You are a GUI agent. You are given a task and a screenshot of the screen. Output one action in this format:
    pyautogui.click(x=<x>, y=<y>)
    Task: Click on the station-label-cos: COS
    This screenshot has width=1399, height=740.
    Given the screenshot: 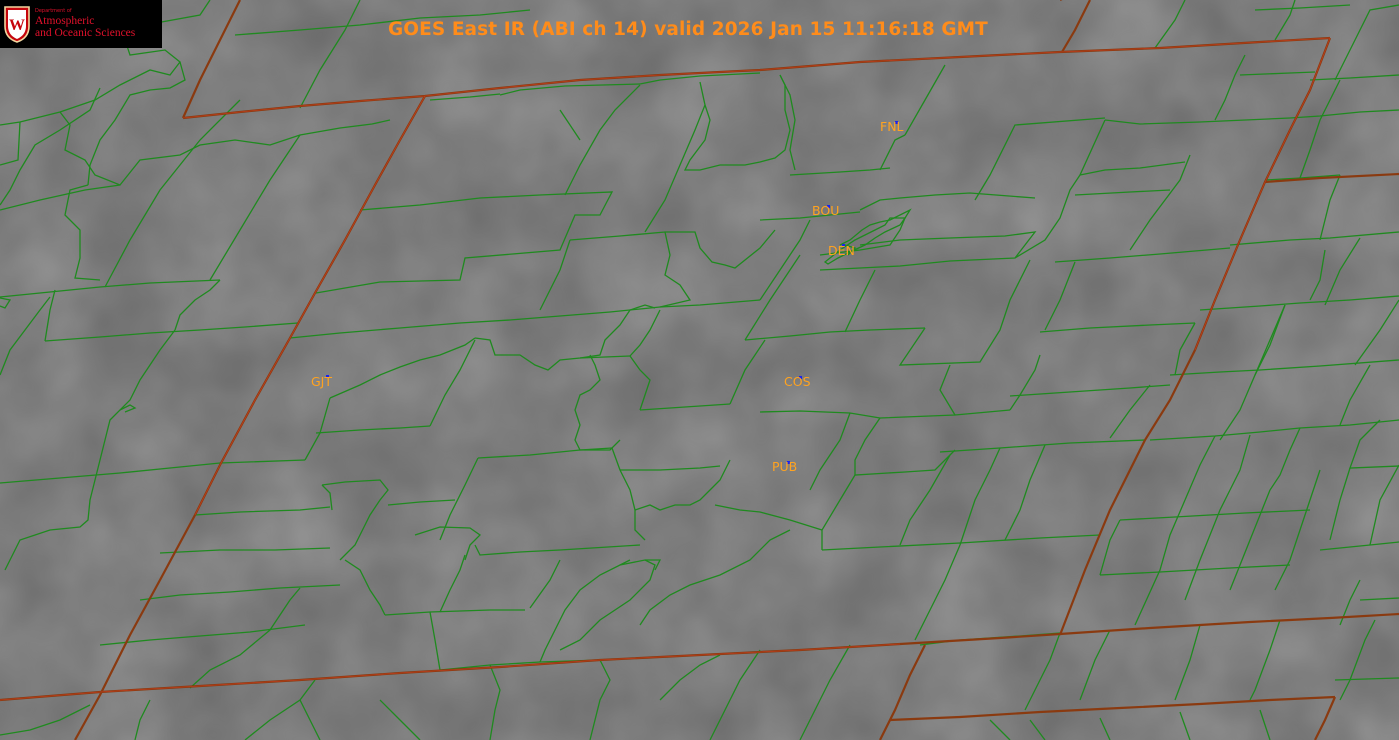 What is the action you would take?
    pyautogui.click(x=797, y=381)
    